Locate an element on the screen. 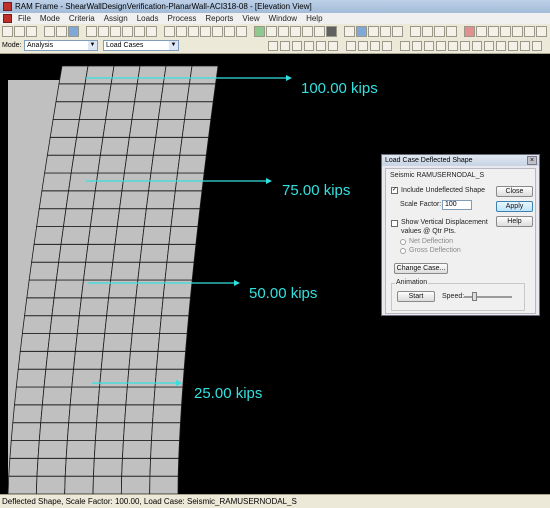  close-button: Close is located at coordinates (514, 191).